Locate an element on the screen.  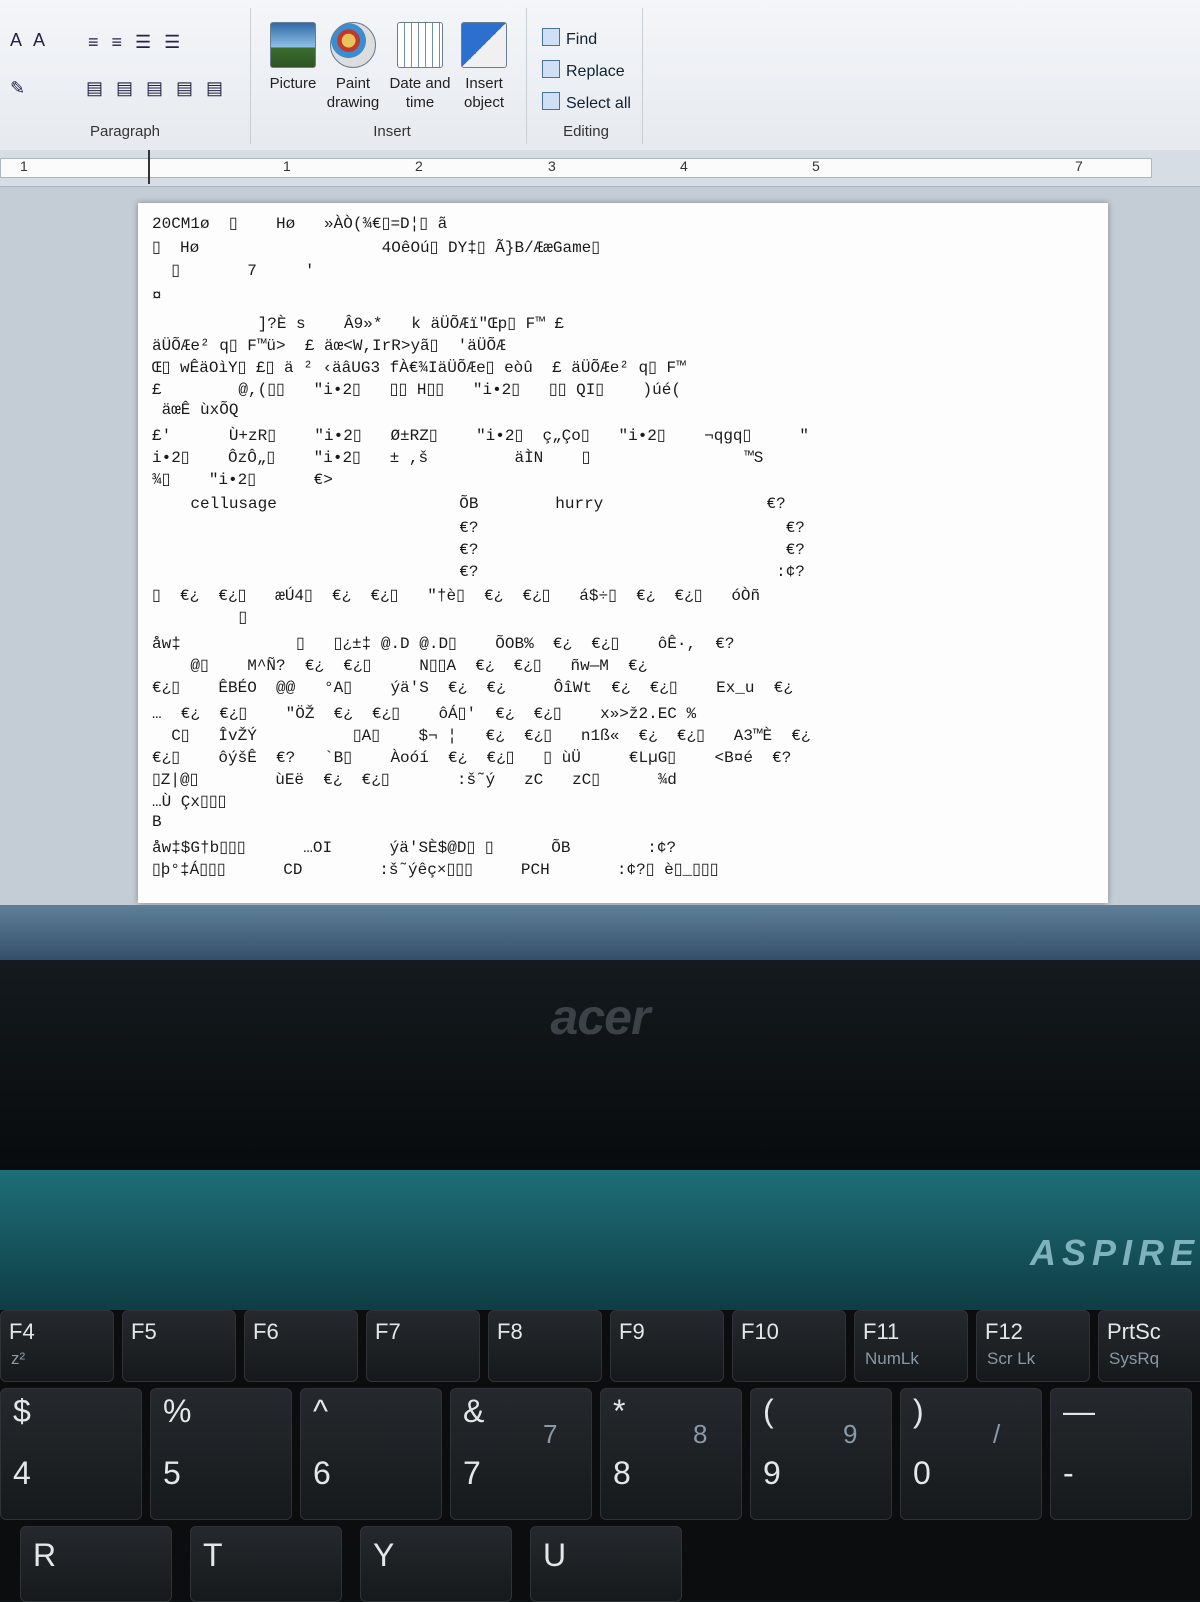
fn-key: F5 is located at coordinates (179, 1346).